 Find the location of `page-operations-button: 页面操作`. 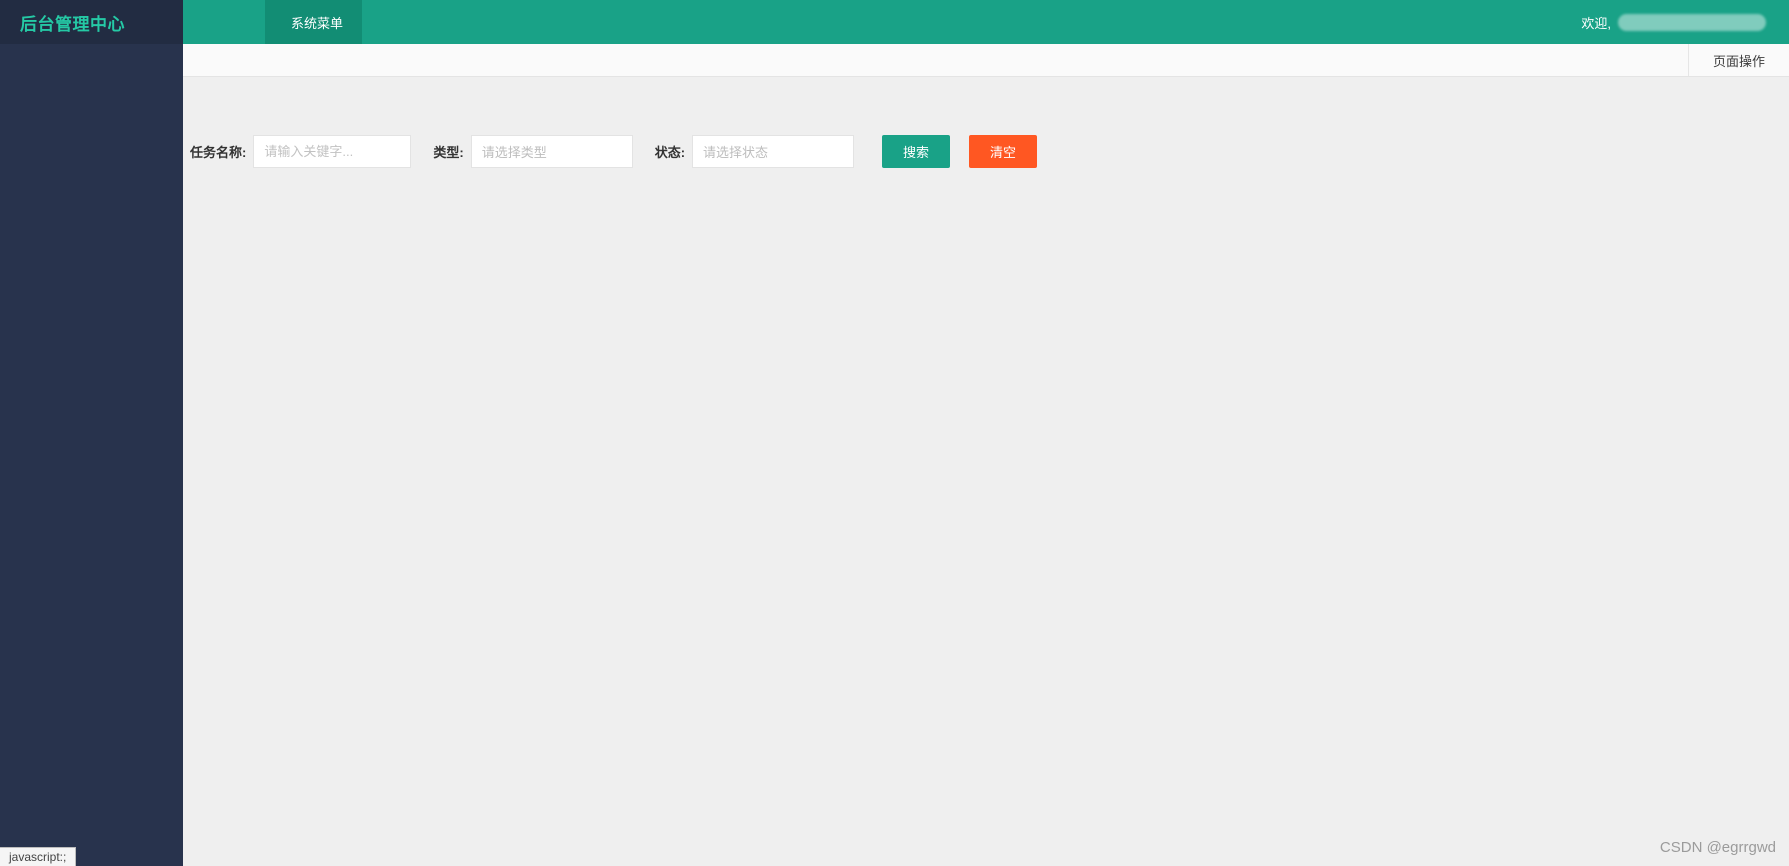

page-operations-button: 页面操作 is located at coordinates (1738, 60).